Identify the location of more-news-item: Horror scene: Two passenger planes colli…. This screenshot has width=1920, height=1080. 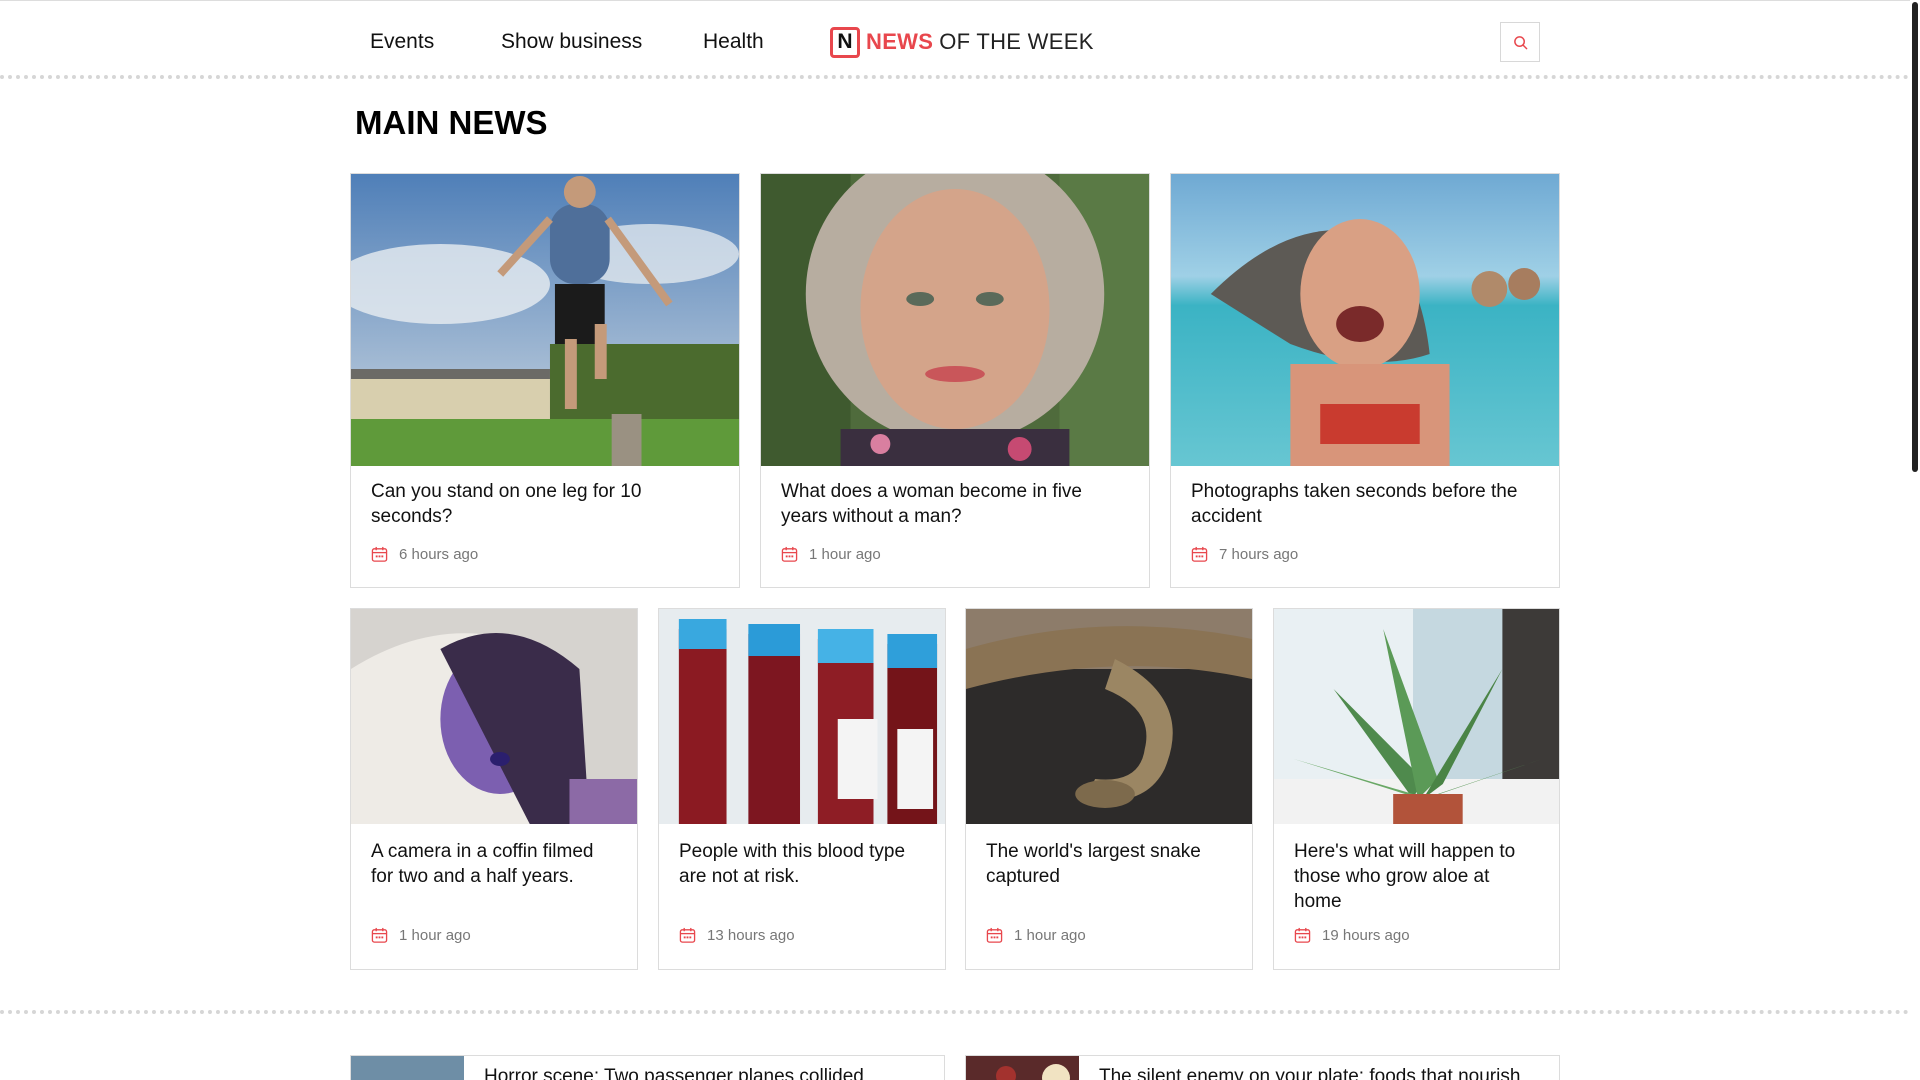
(647, 1067).